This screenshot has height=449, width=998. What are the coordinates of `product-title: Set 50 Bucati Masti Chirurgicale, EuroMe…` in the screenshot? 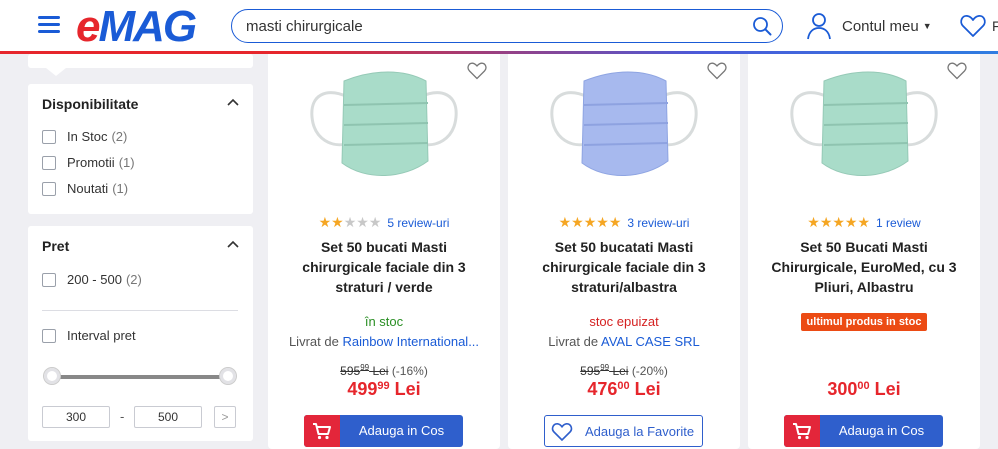 It's located at (864, 267).